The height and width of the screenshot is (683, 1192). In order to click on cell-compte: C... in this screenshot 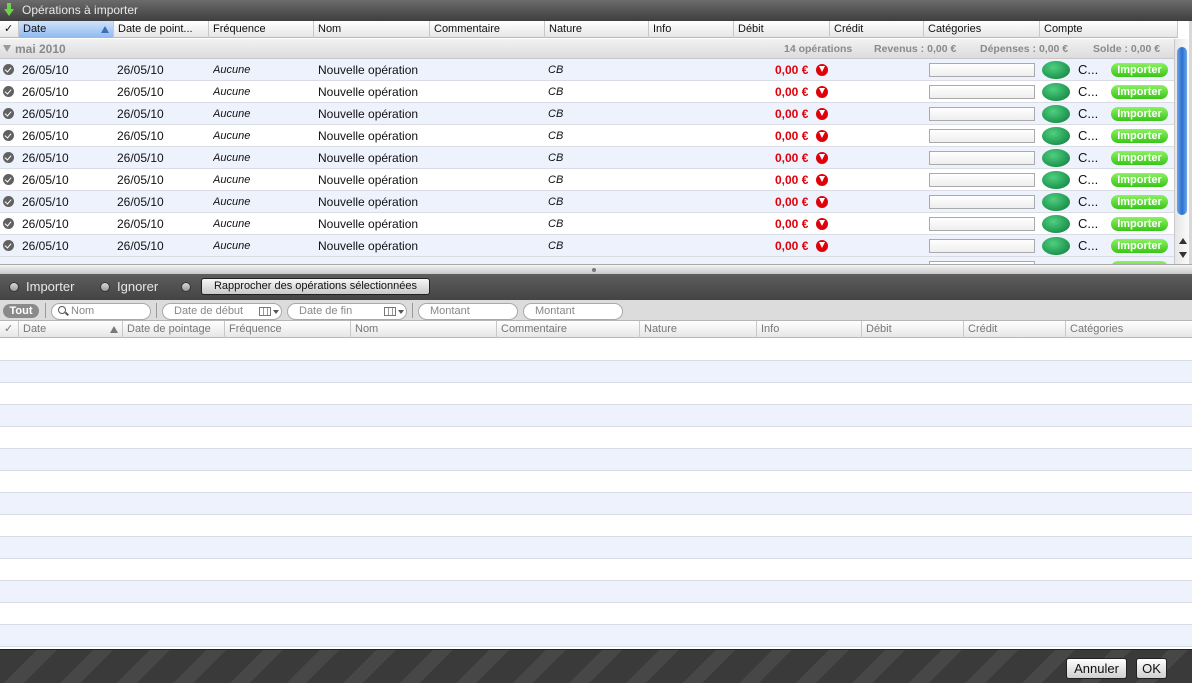, I will do `click(1088, 245)`.